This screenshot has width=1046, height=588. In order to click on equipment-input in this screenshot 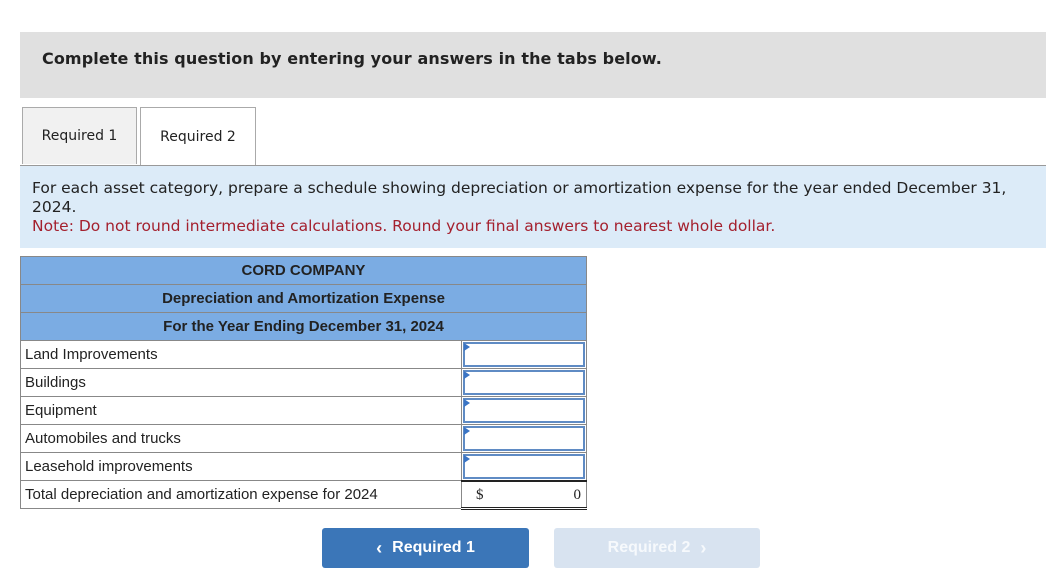, I will do `click(524, 410)`.